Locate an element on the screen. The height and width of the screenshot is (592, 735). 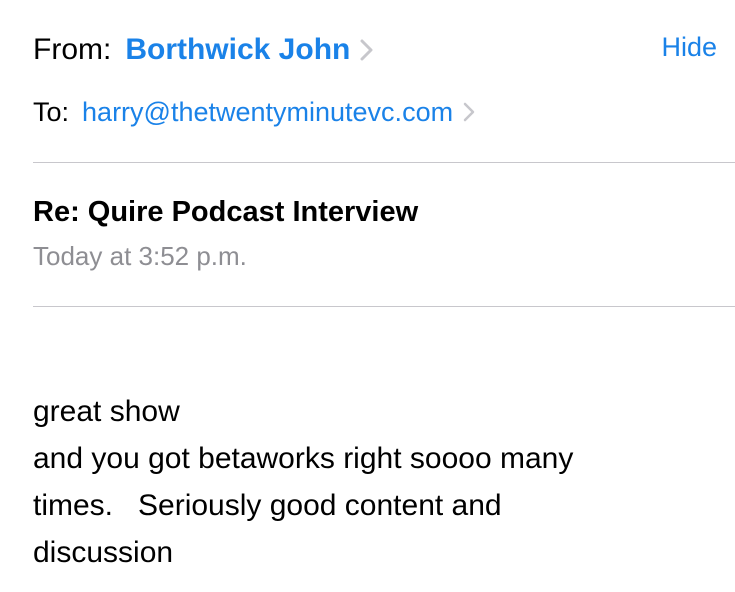
message-date: Today at 3:52 p.m. is located at coordinates (140, 256).